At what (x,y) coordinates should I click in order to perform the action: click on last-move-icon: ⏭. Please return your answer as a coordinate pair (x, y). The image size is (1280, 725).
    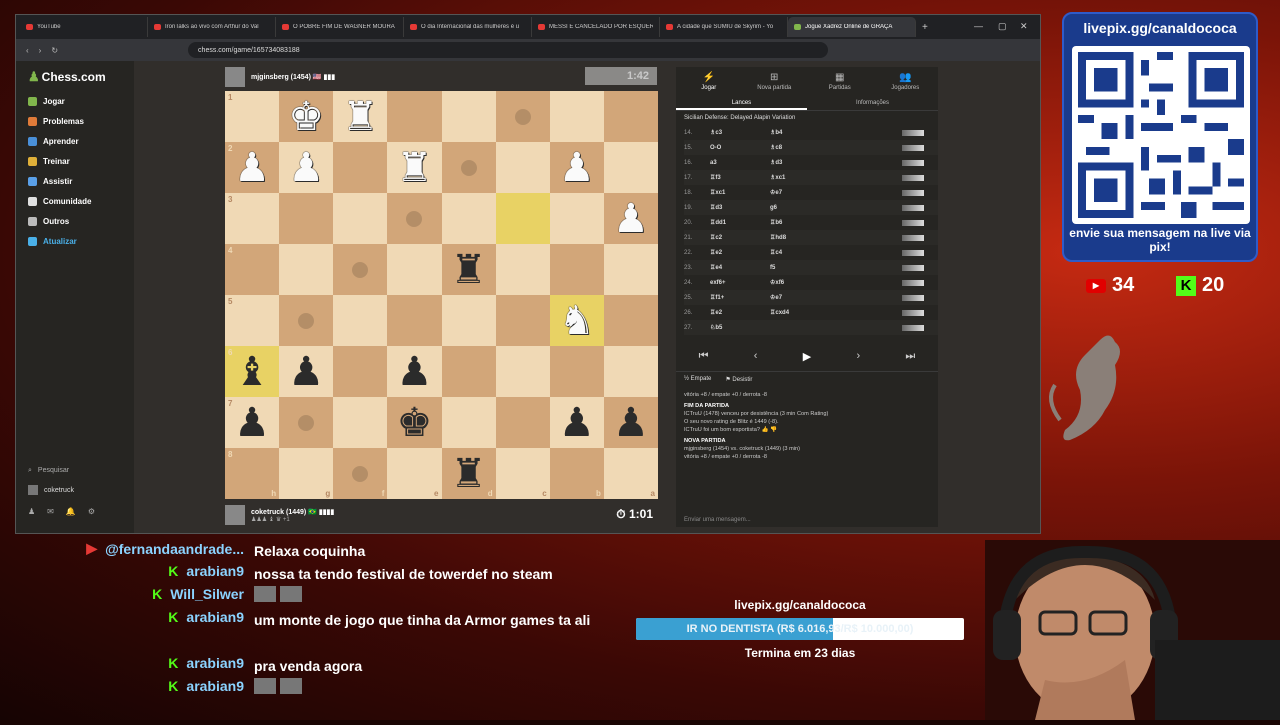
    Looking at the image, I should click on (910, 356).